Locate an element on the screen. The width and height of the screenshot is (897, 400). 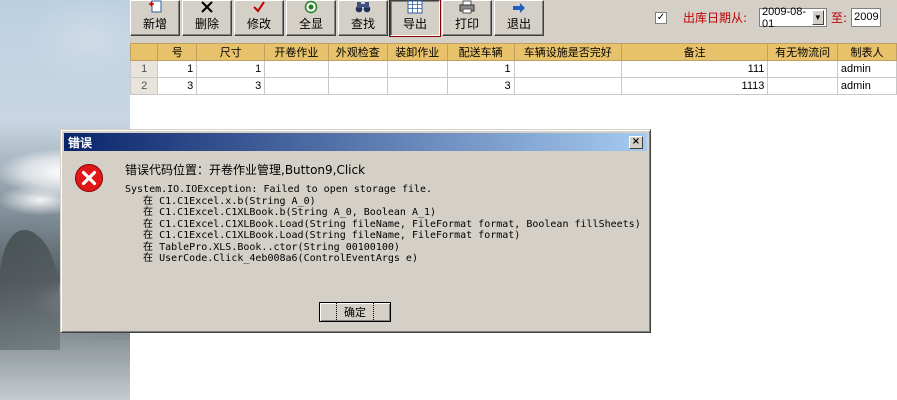
date-to-label: 至: is located at coordinates (839, 18).